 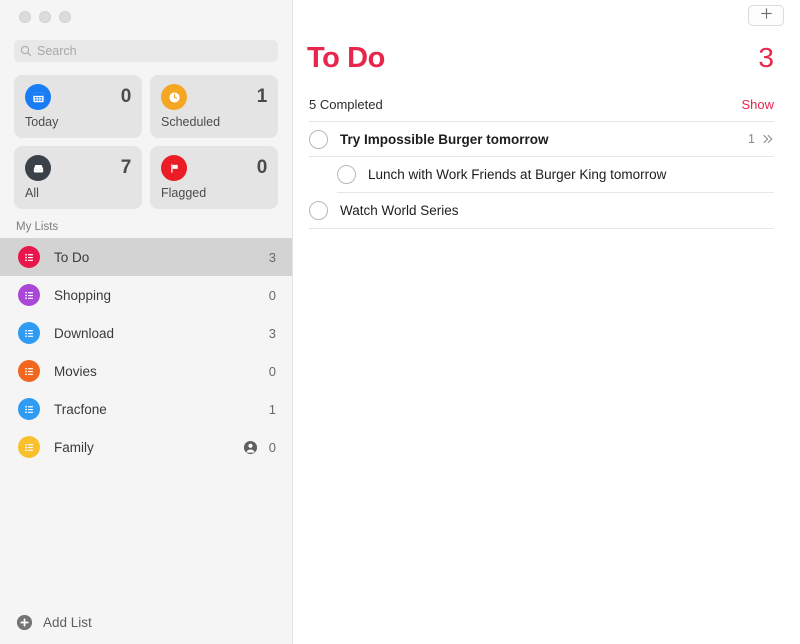 I want to click on smart-list-scheduled-count: 1, so click(x=262, y=96).